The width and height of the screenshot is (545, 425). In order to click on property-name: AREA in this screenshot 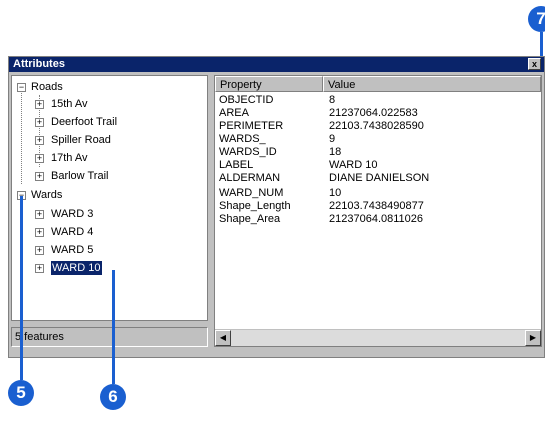, I will do `click(234, 113)`.